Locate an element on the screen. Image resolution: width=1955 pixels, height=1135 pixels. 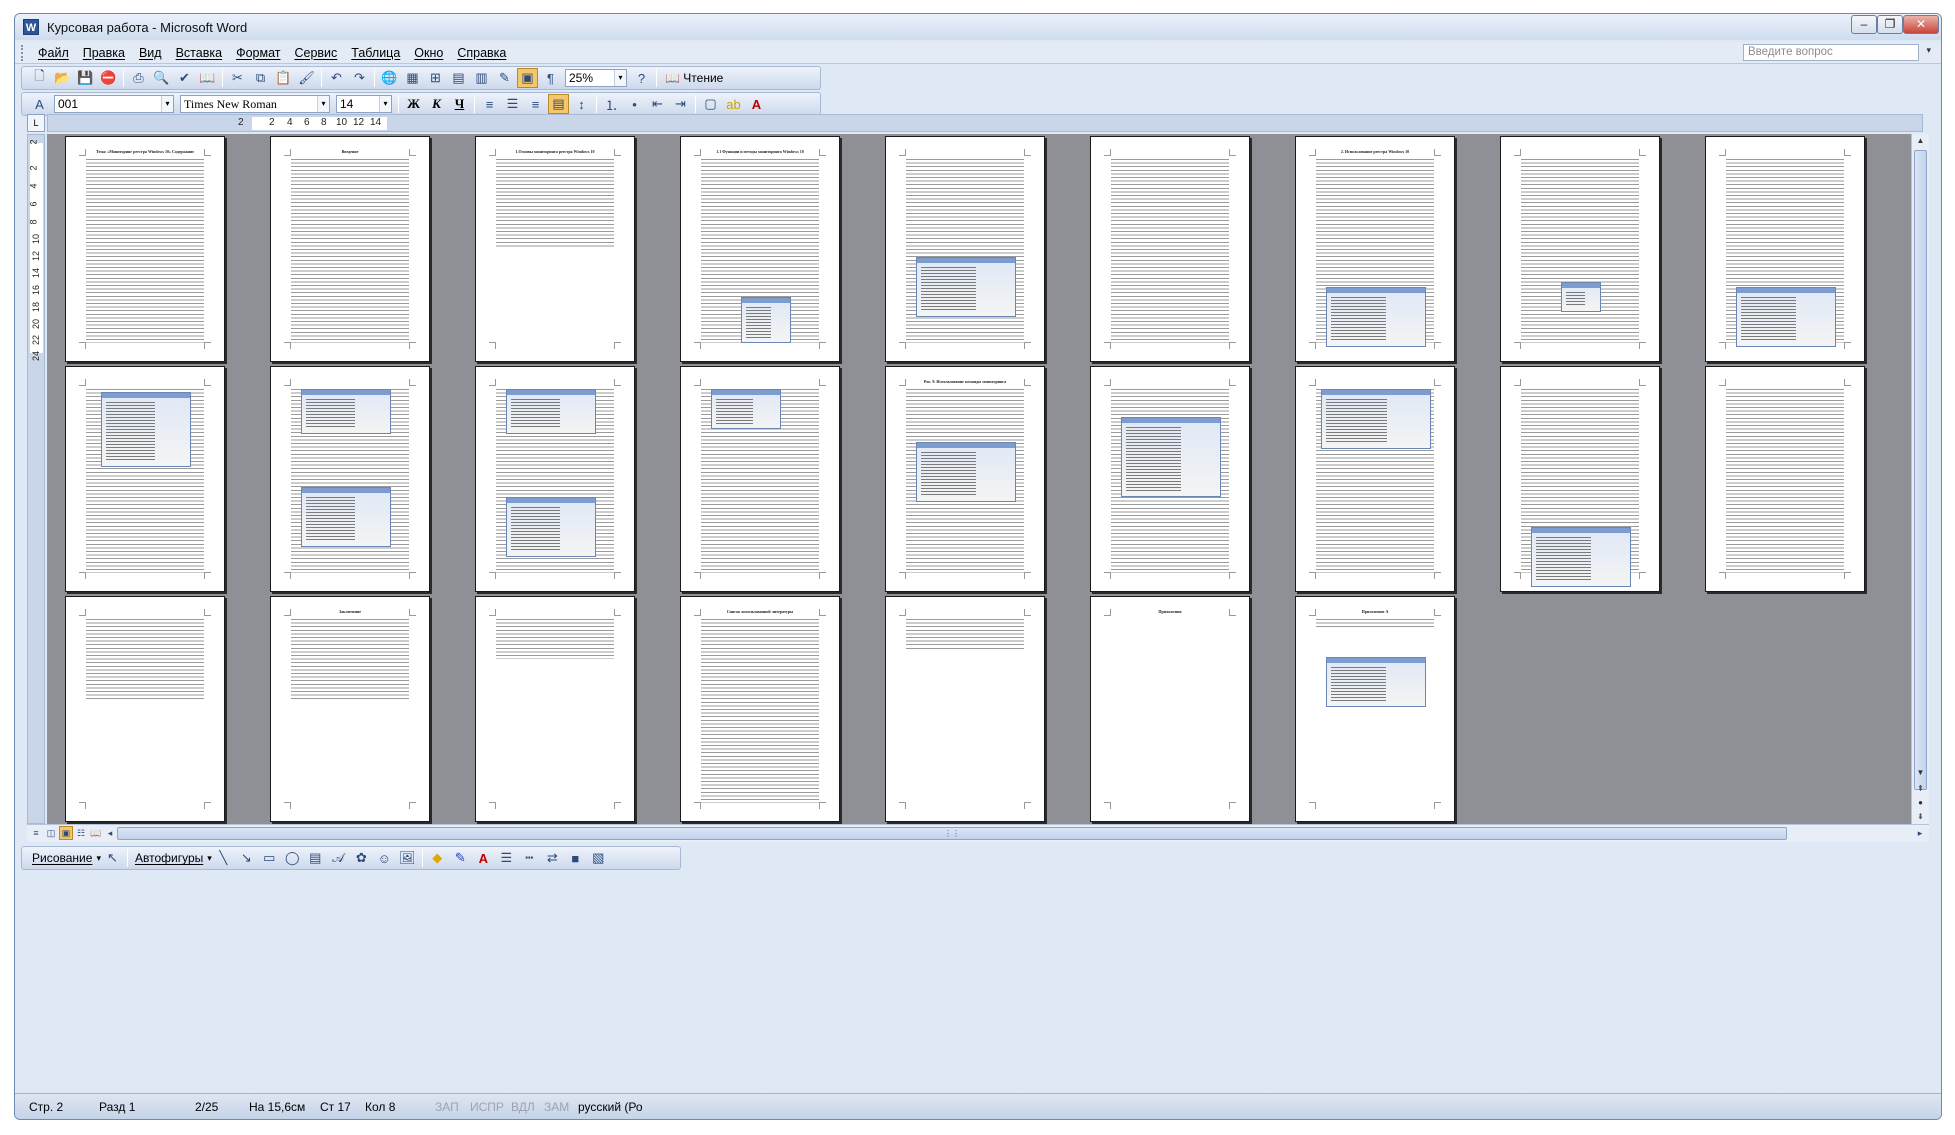
tables-borders-icon: ▦ is located at coordinates (412, 78).